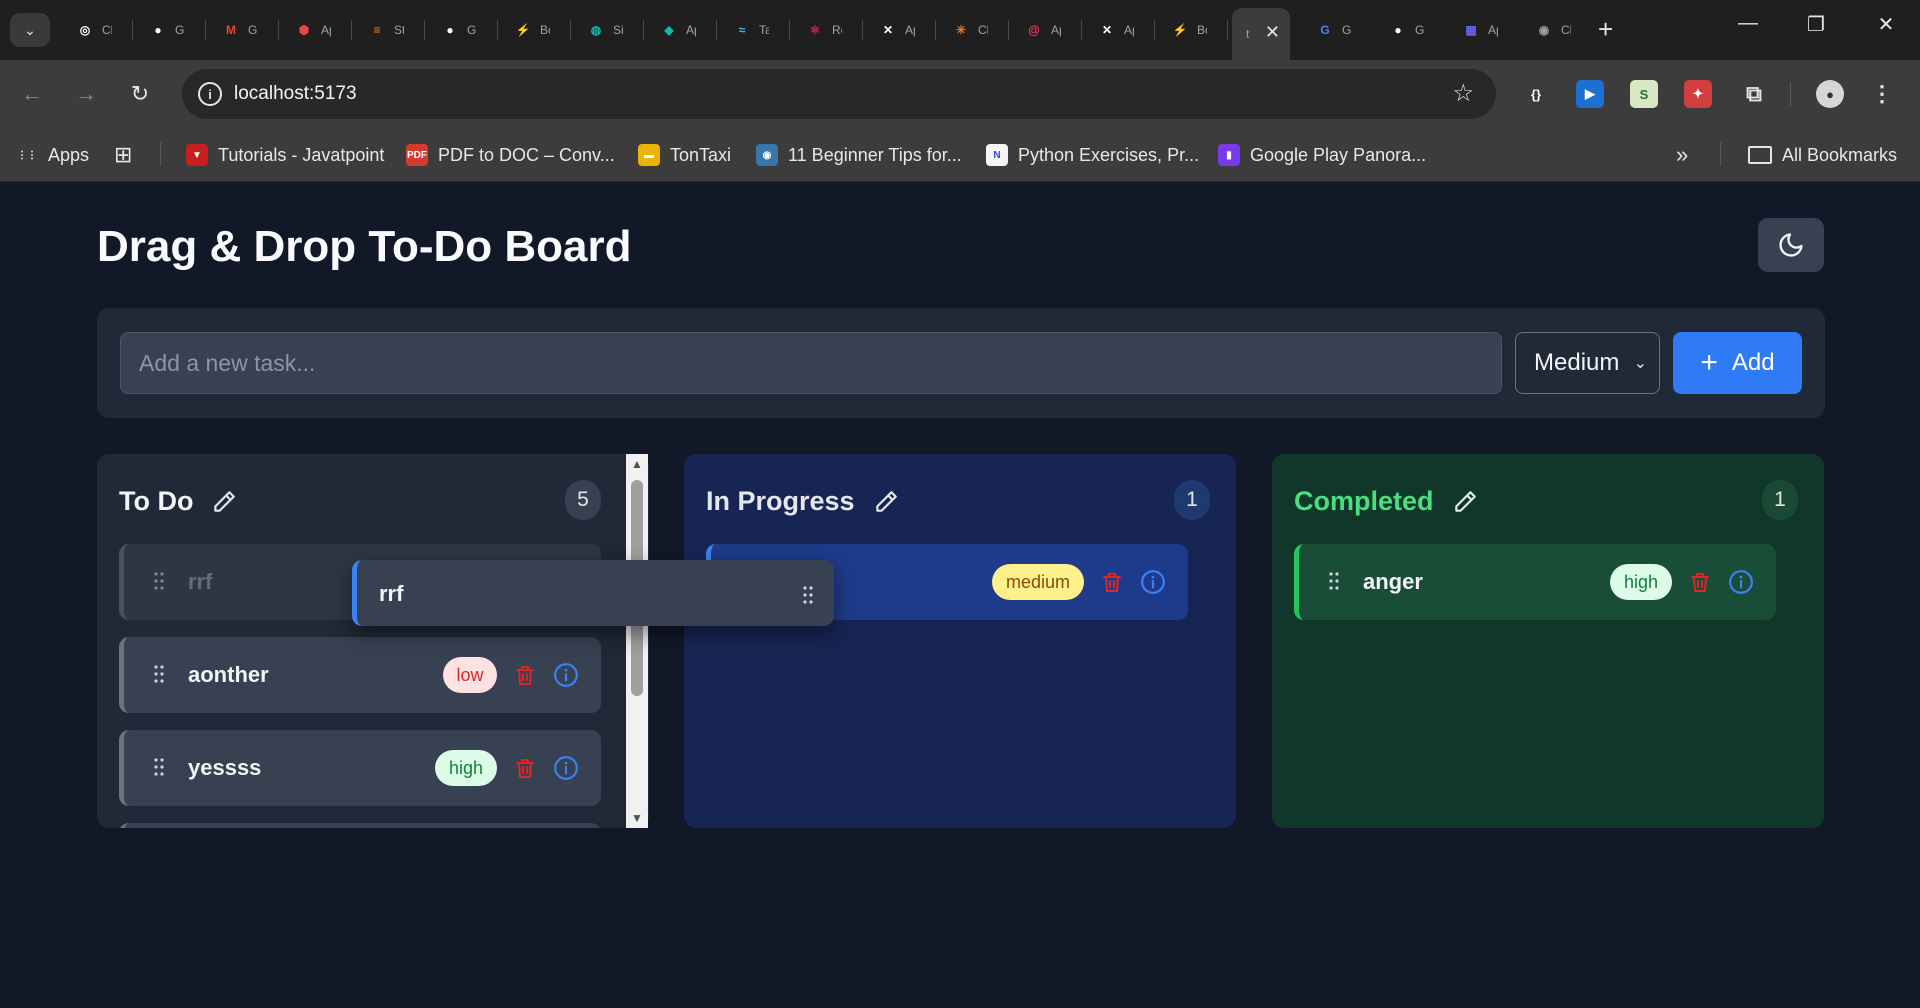 The height and width of the screenshot is (1008, 1920). Describe the element at coordinates (1463, 93) in the screenshot. I see `bookmark-star-icon: ☆` at that location.